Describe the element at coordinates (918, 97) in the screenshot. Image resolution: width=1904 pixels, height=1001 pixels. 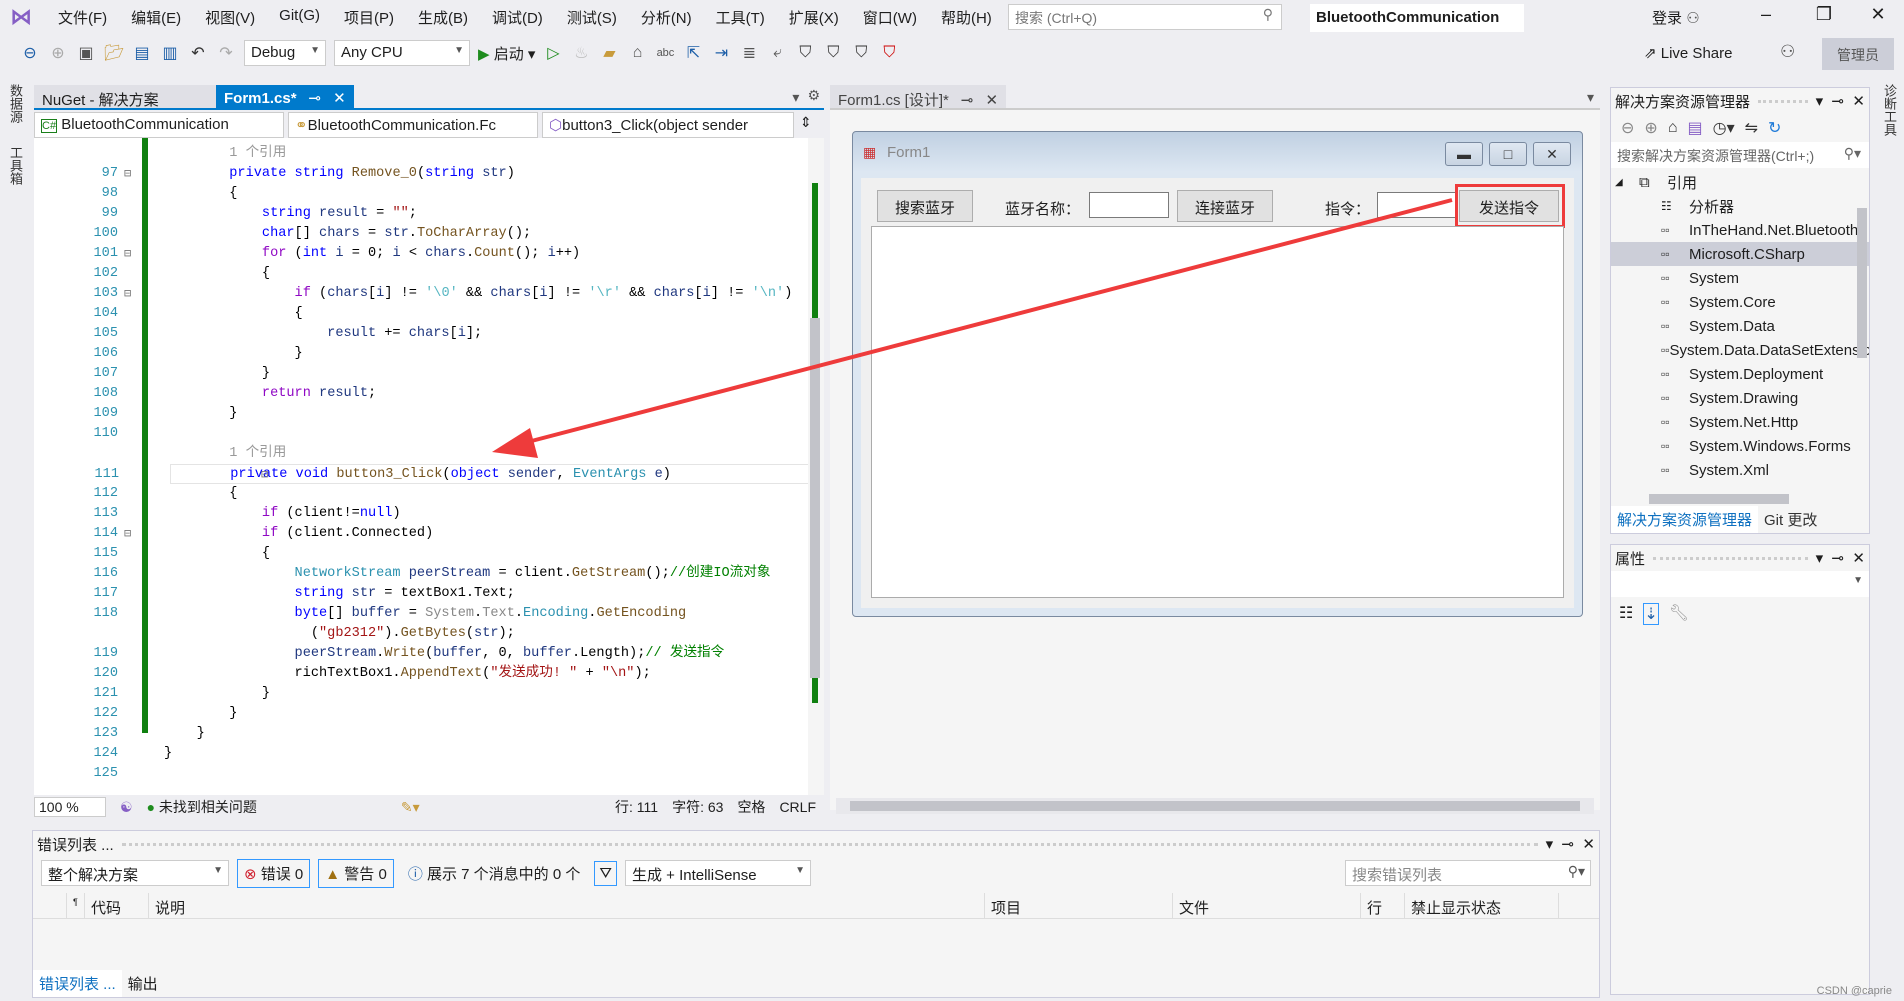
I see `tab-form1-designer: Form1.cs [设计]* ⊸ ✕` at that location.